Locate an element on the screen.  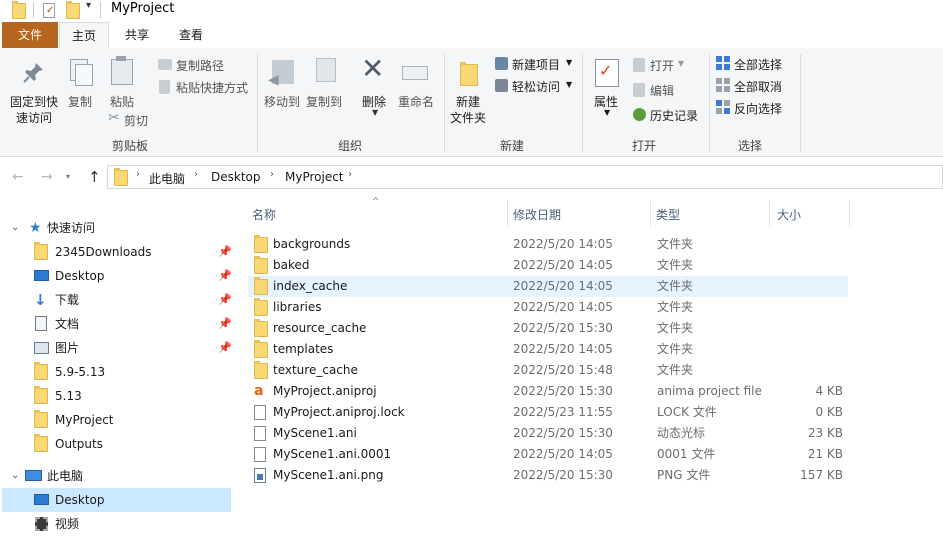
column-header-size: 大小 is located at coordinates (789, 215).